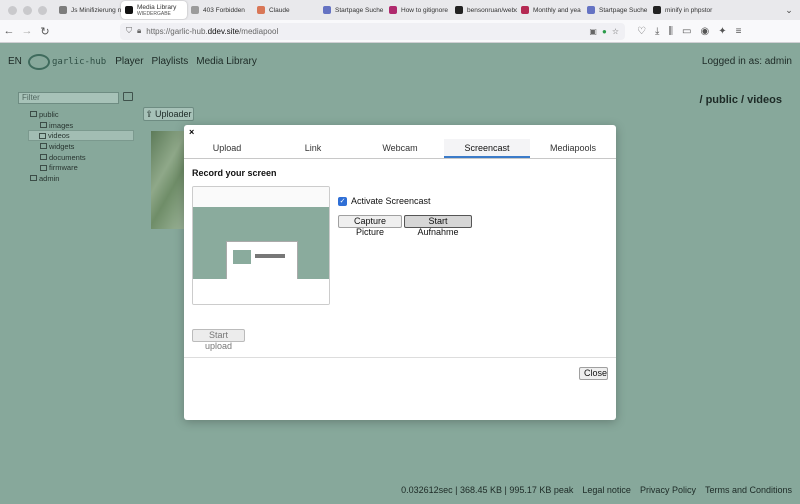  I want to click on forward-arrow-icon: →, so click(27, 31).